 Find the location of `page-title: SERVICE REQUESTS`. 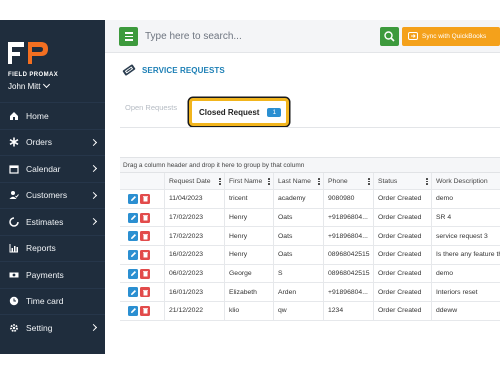

page-title: SERVICE REQUESTS is located at coordinates (183, 70).